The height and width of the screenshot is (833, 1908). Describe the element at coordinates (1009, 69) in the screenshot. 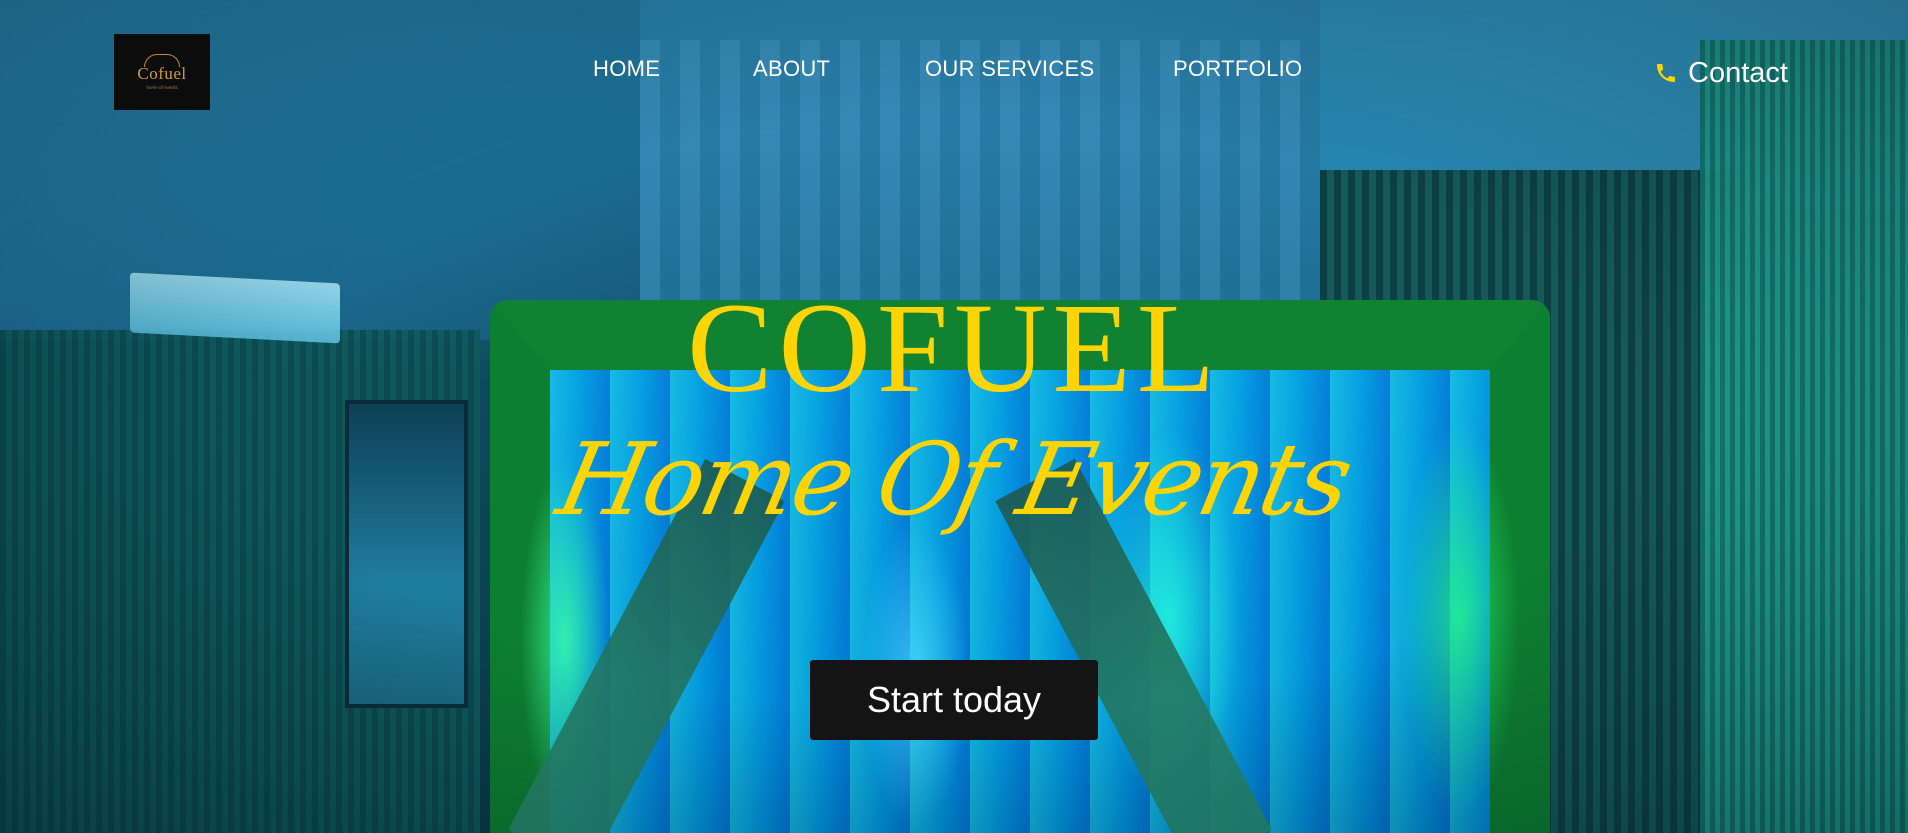

I see `nav-item-our-services: OUR SERVICES` at that location.